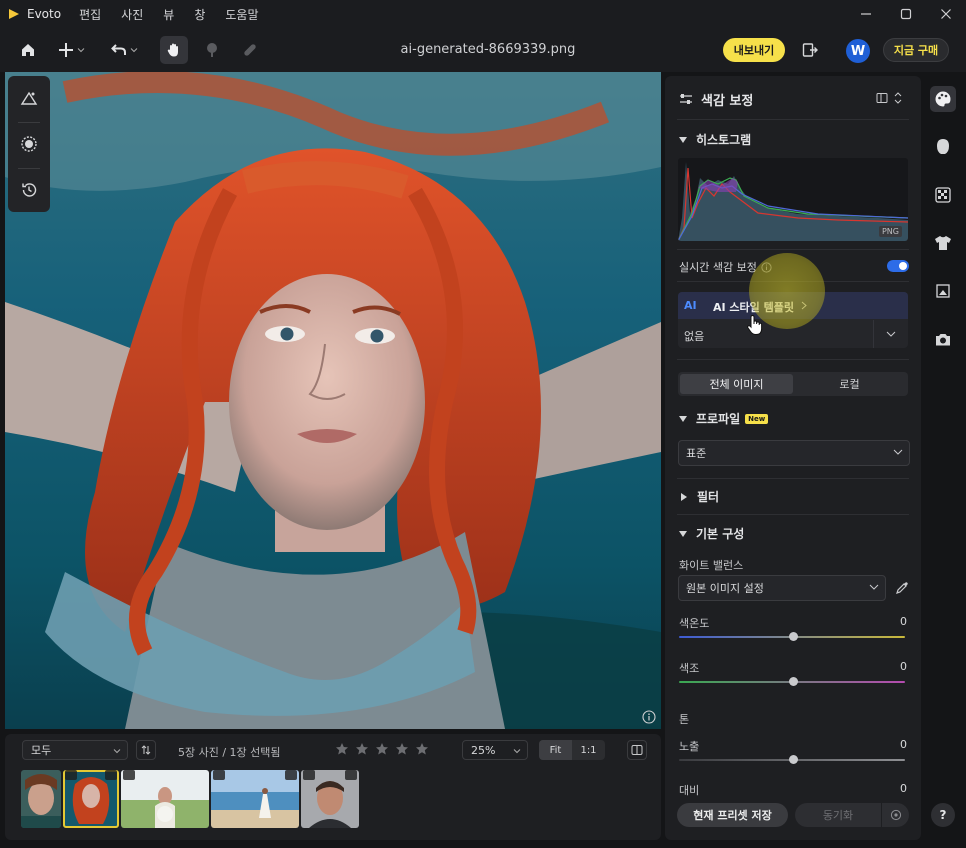  Describe the element at coordinates (178, 14) in the screenshot. I see `menu-bar: 편집 사진 뷰 창 도움말` at that location.